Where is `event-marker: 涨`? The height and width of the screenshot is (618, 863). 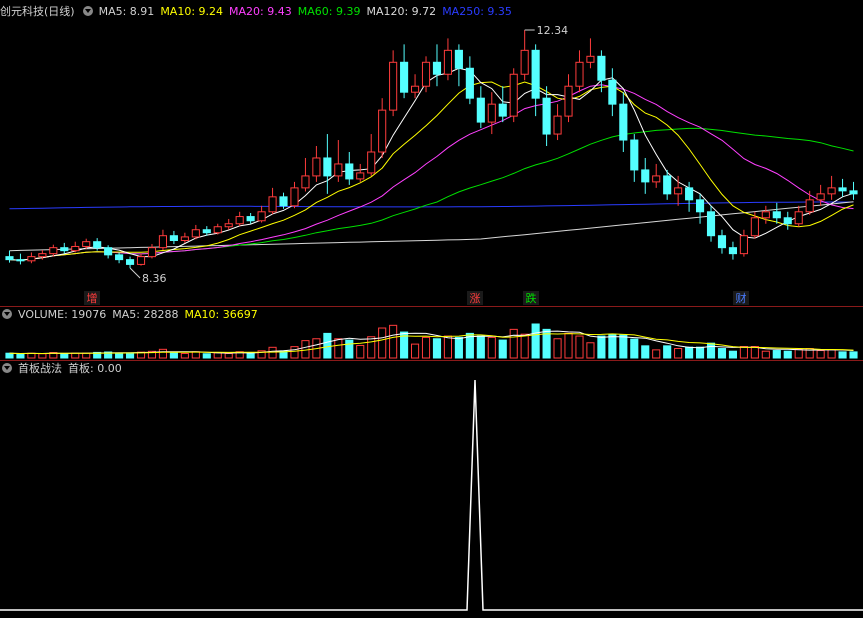 event-marker: 涨 is located at coordinates (475, 298).